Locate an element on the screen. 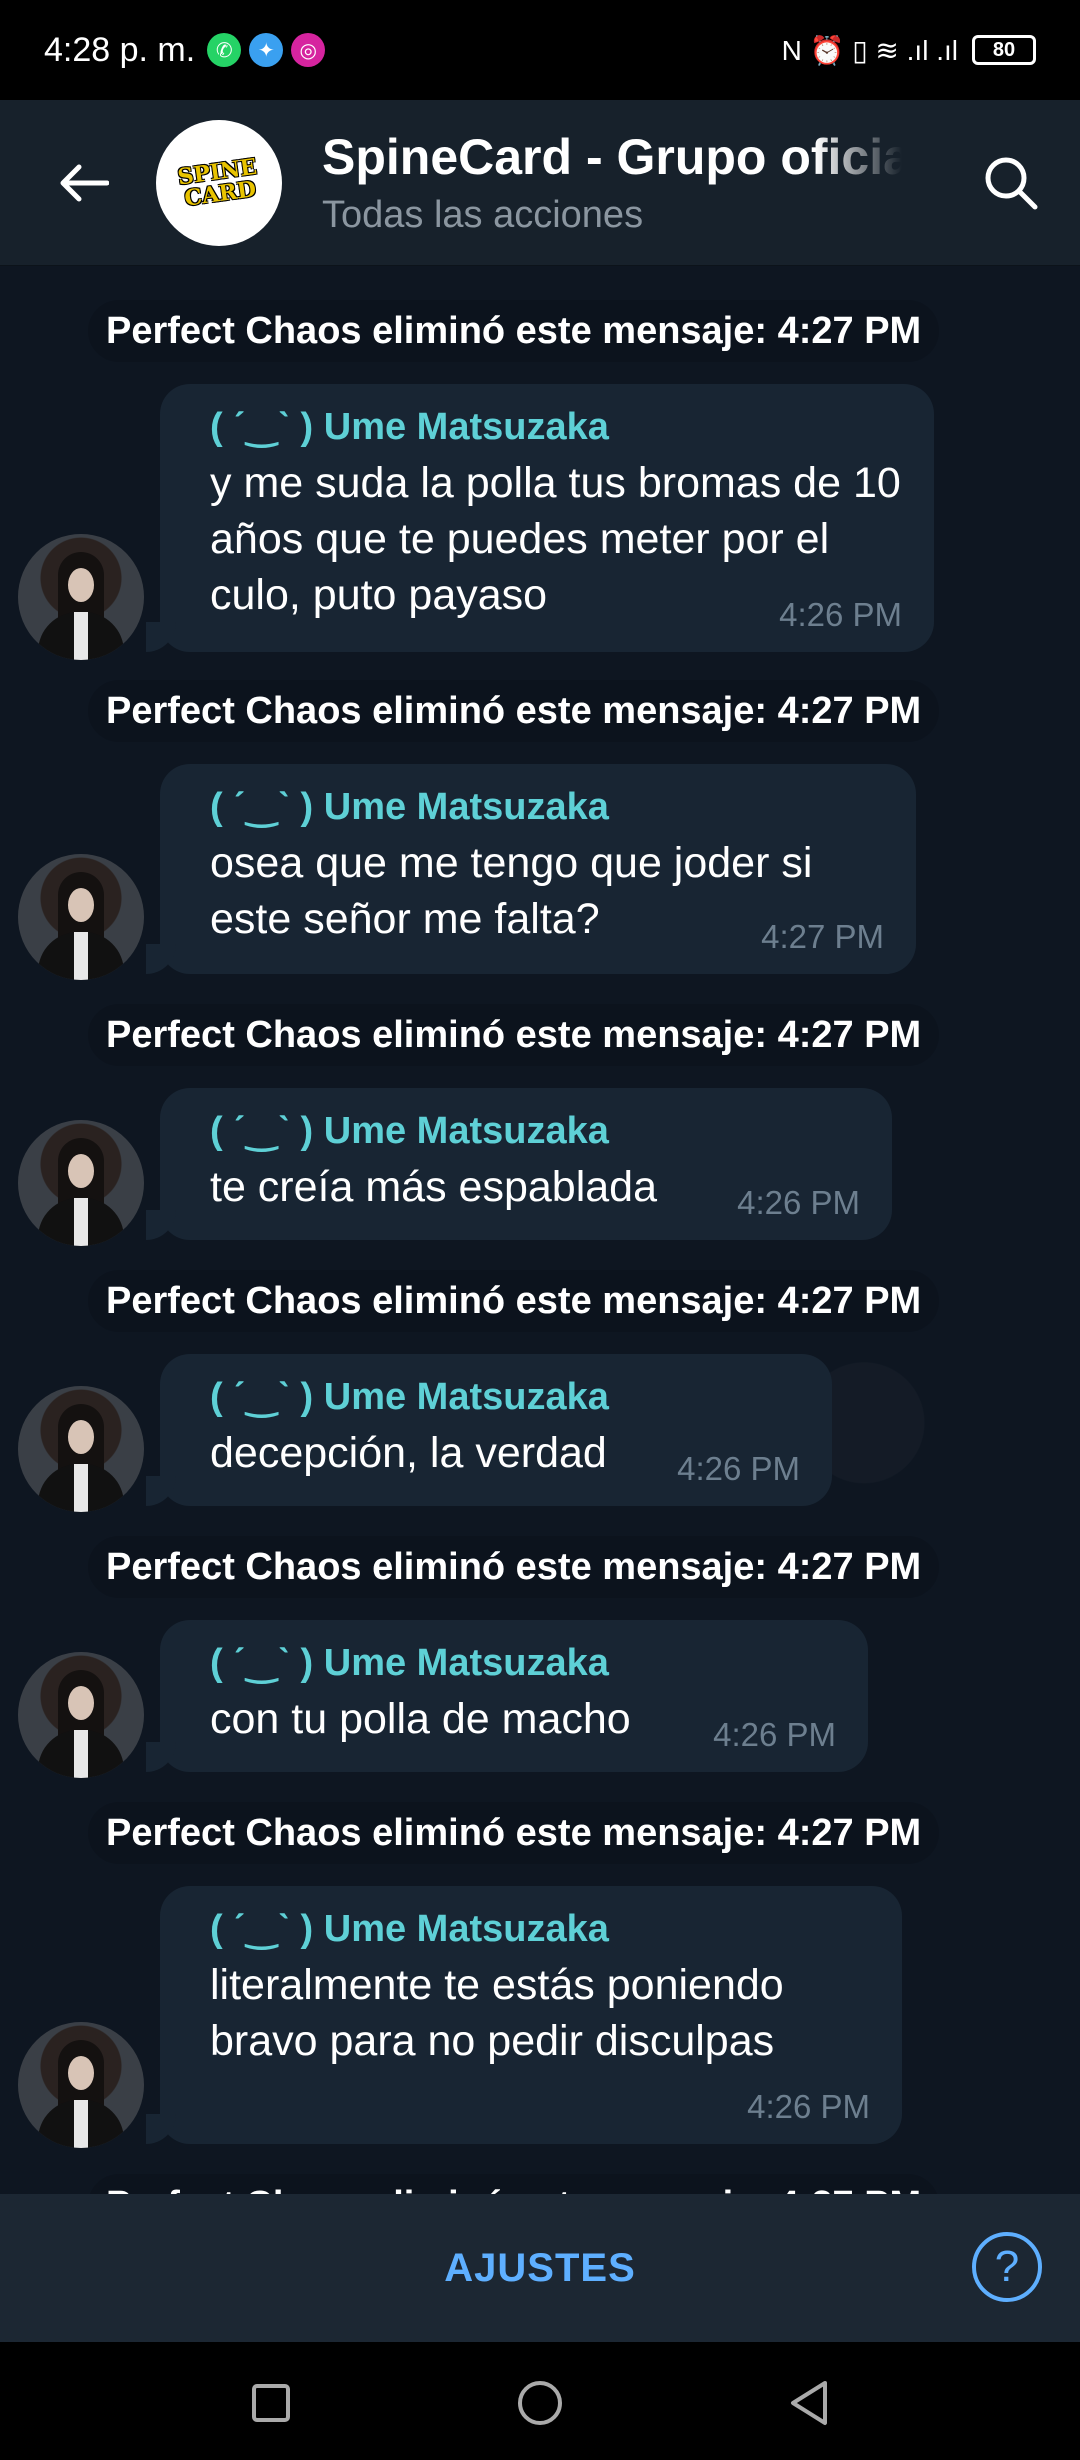 The image size is (1080, 2460). square-icon is located at coordinates (271, 2403).